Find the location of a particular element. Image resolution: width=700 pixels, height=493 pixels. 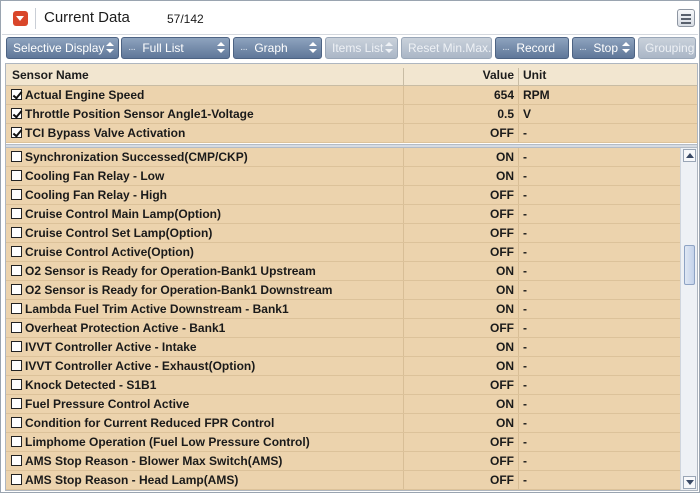

items-list-label: Items List is located at coordinates (358, 48).